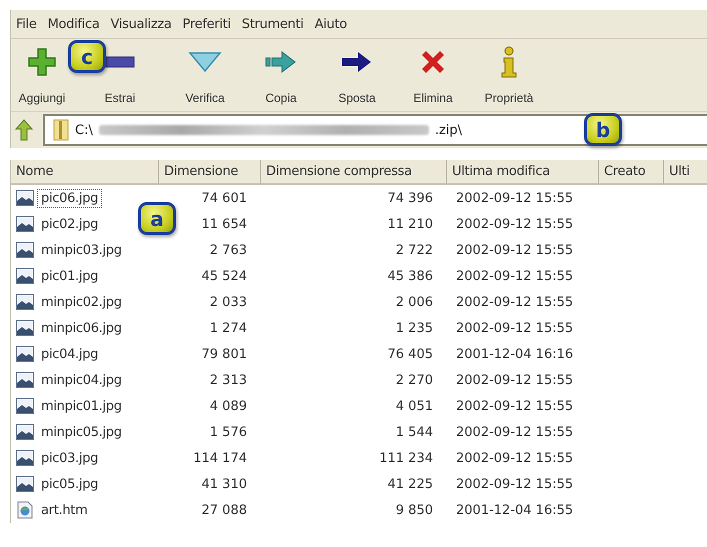  Describe the element at coordinates (410, 198) in the screenshot. I see `packed-size-cell: 74 396` at that location.